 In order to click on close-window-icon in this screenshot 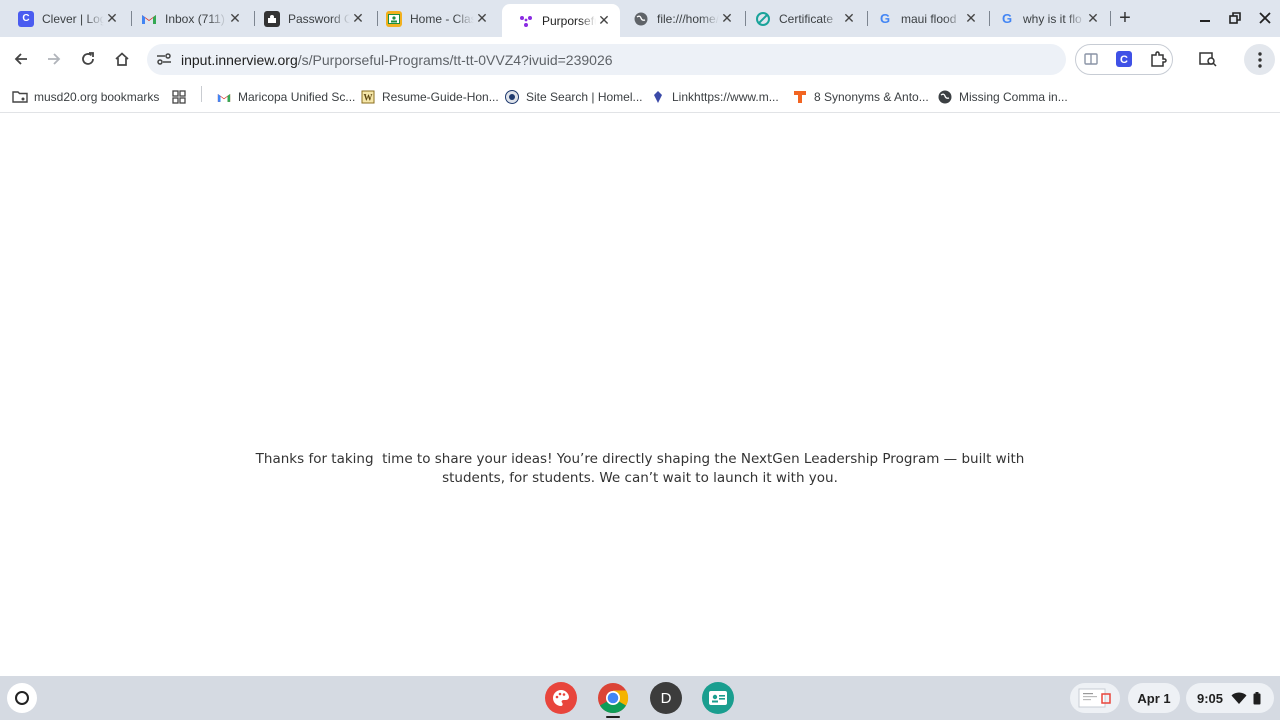, I will do `click(1265, 18)`.